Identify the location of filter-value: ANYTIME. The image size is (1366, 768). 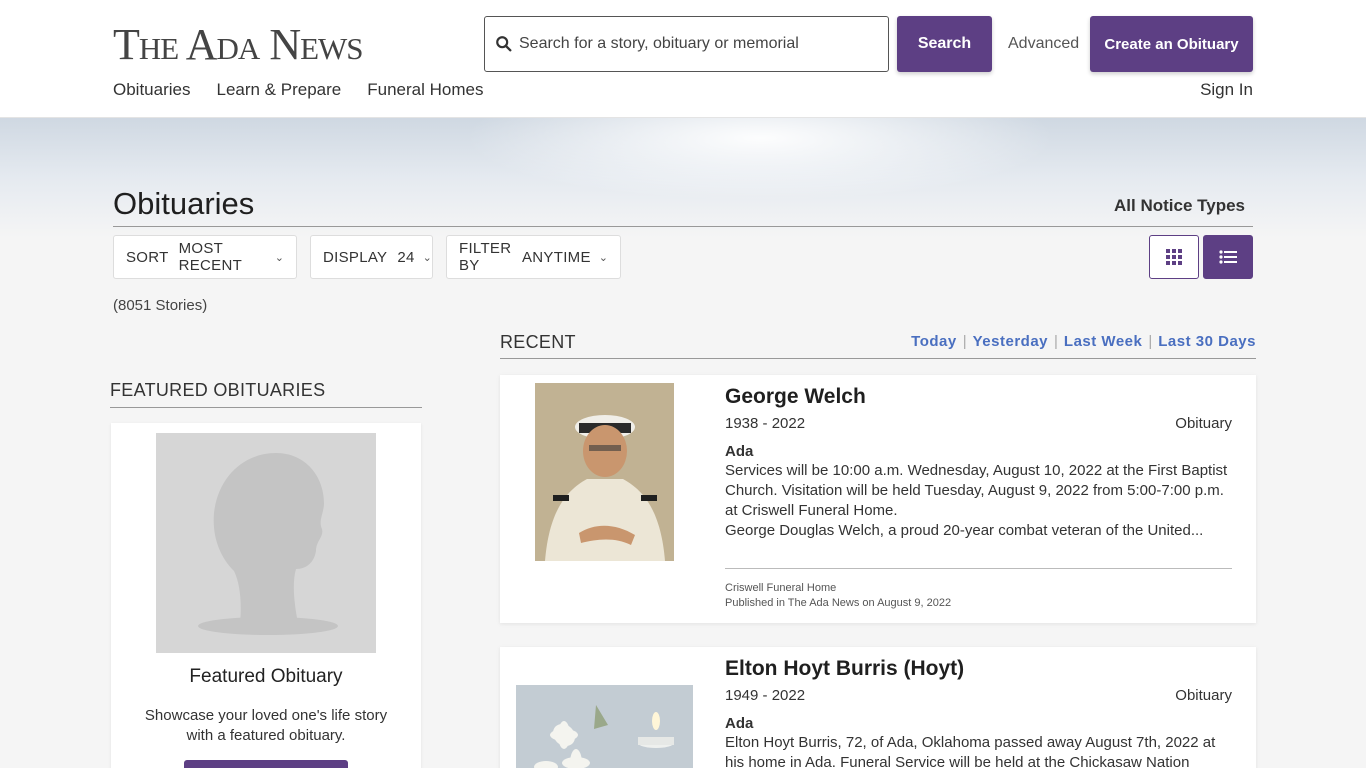
(556, 257).